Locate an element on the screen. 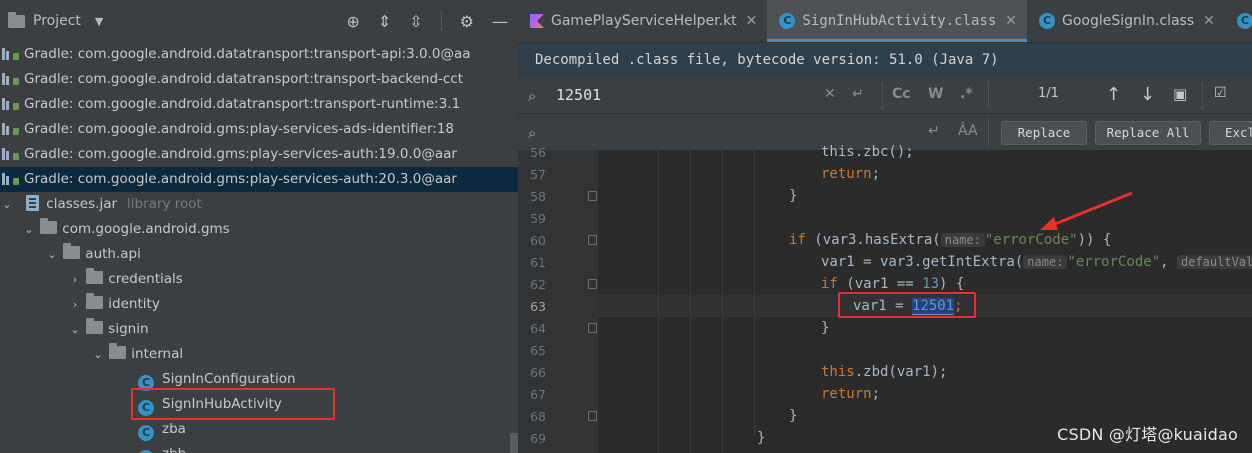 The width and height of the screenshot is (1252, 453). class-icon: C is located at coordinates (146, 433).